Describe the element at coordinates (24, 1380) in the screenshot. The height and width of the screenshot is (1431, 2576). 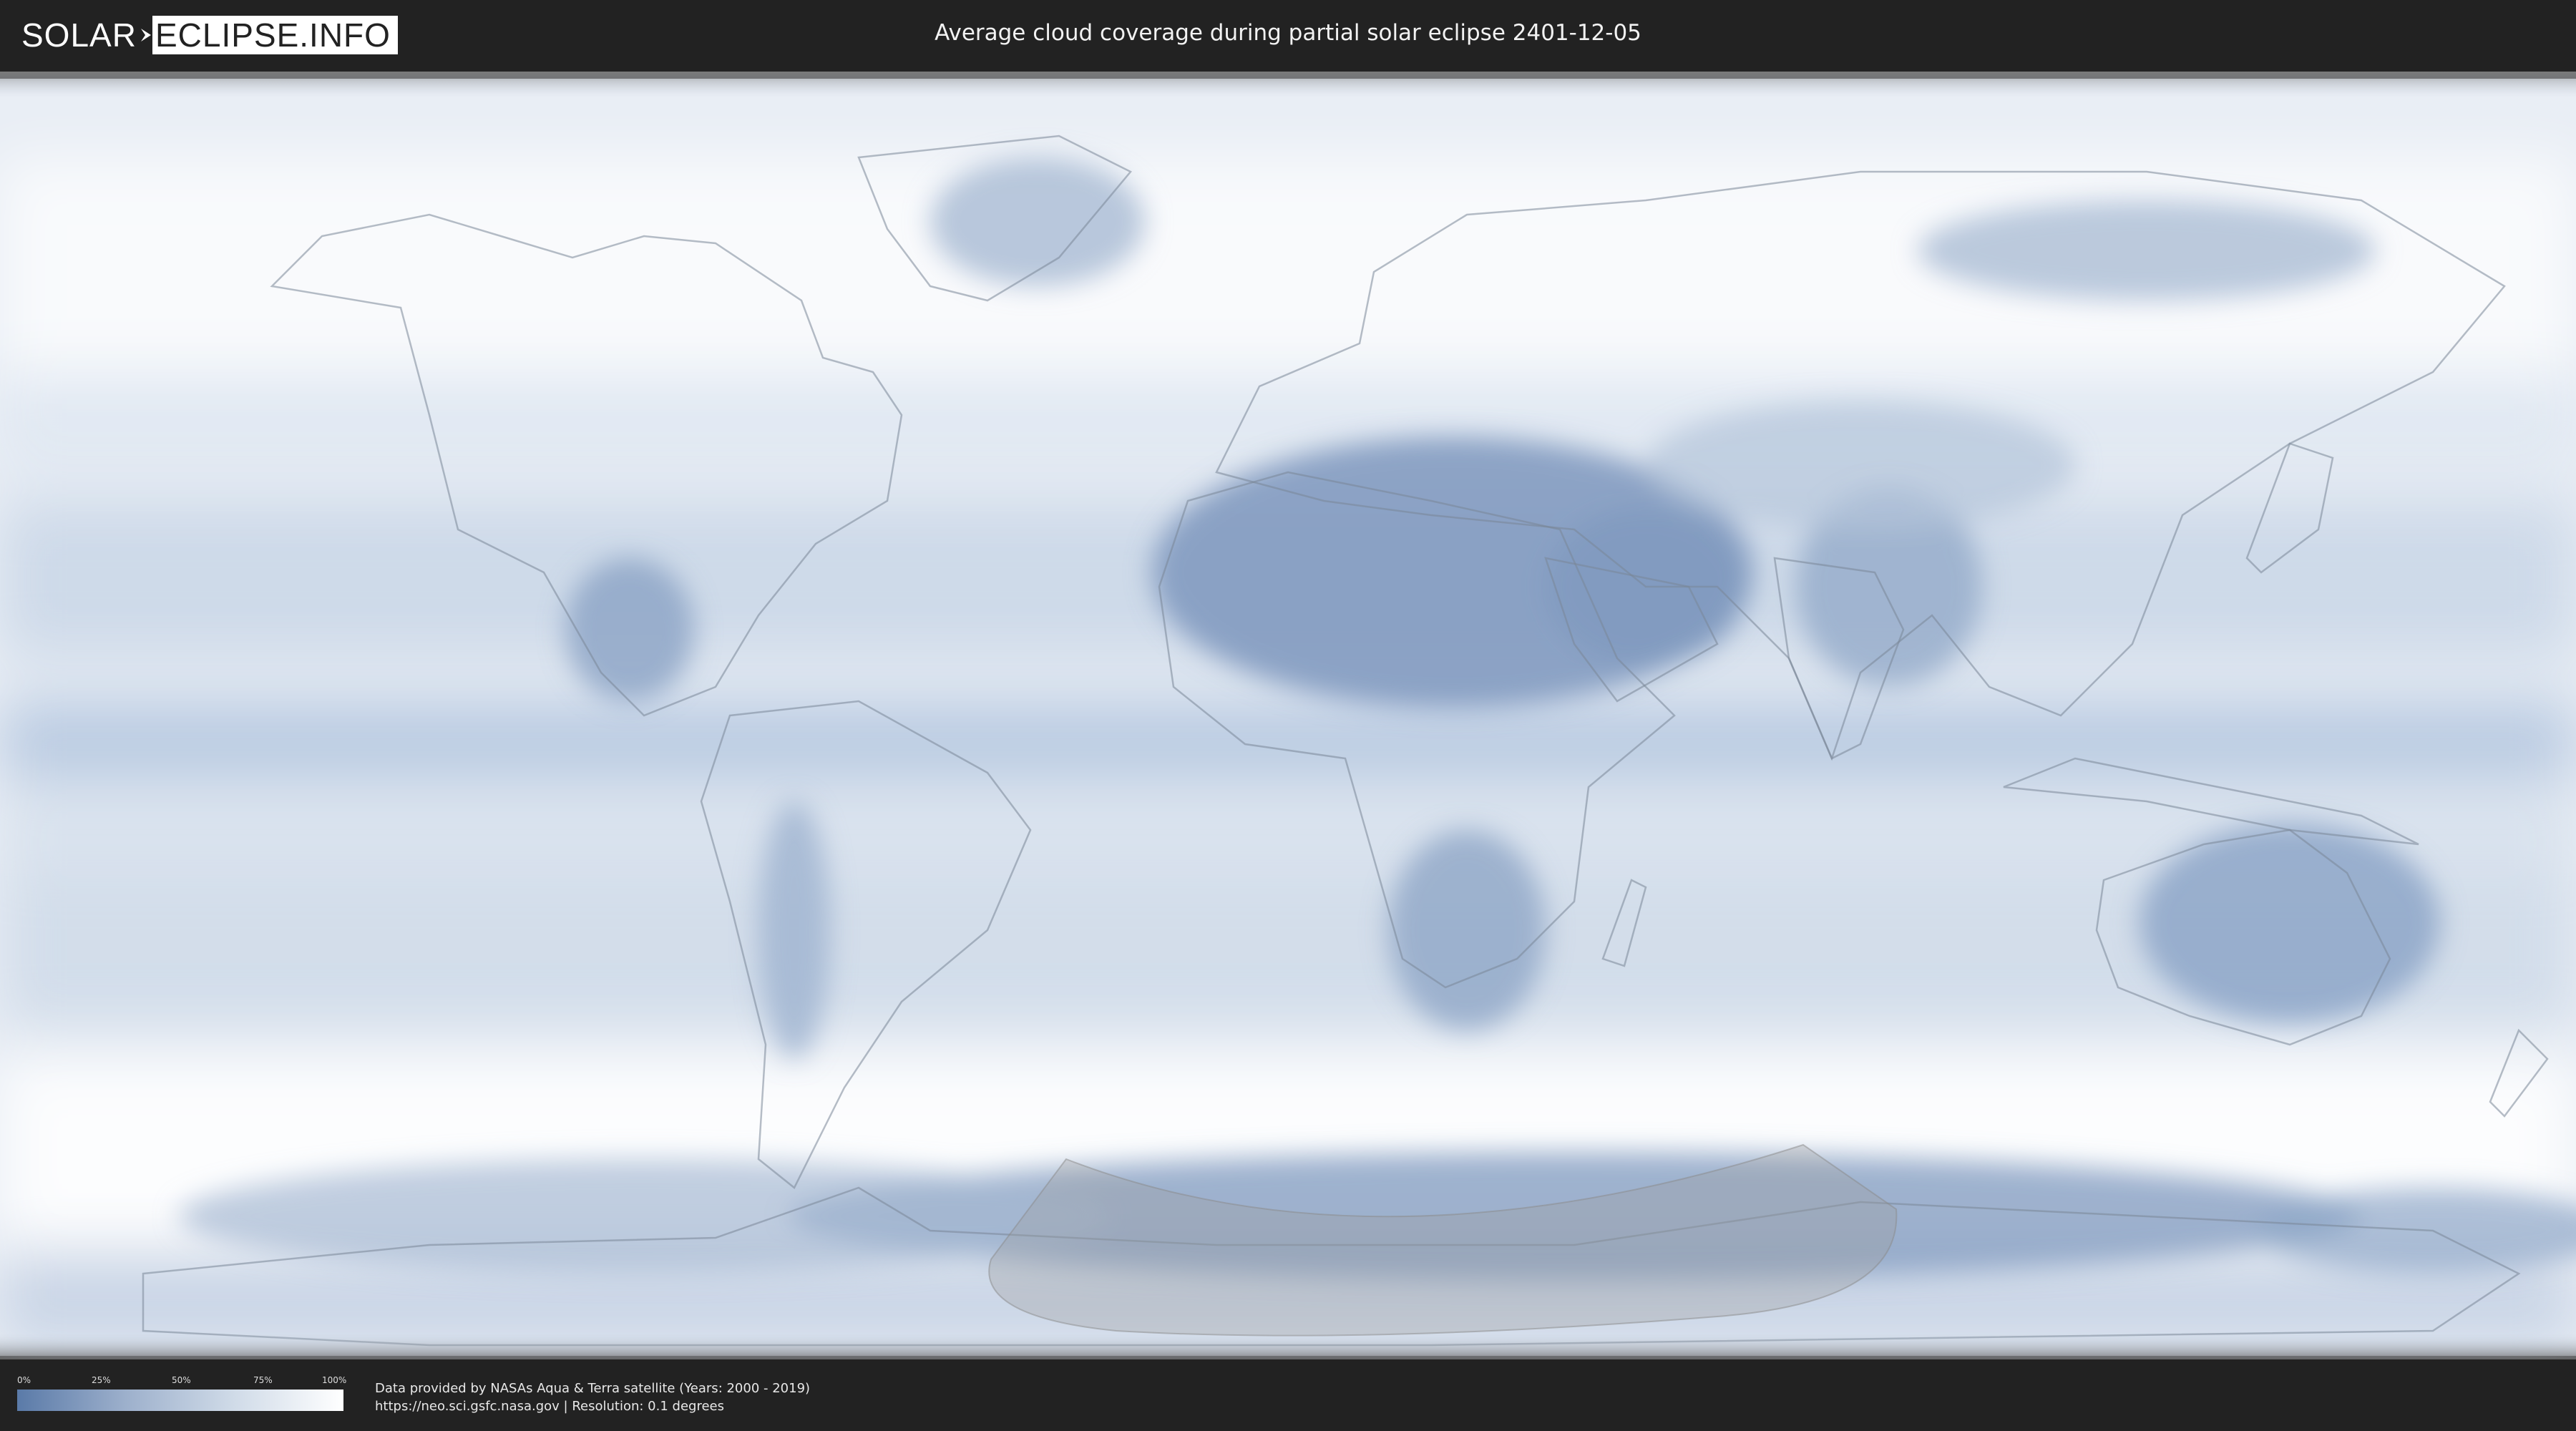
I see `legend-tick-0: 0%` at that location.